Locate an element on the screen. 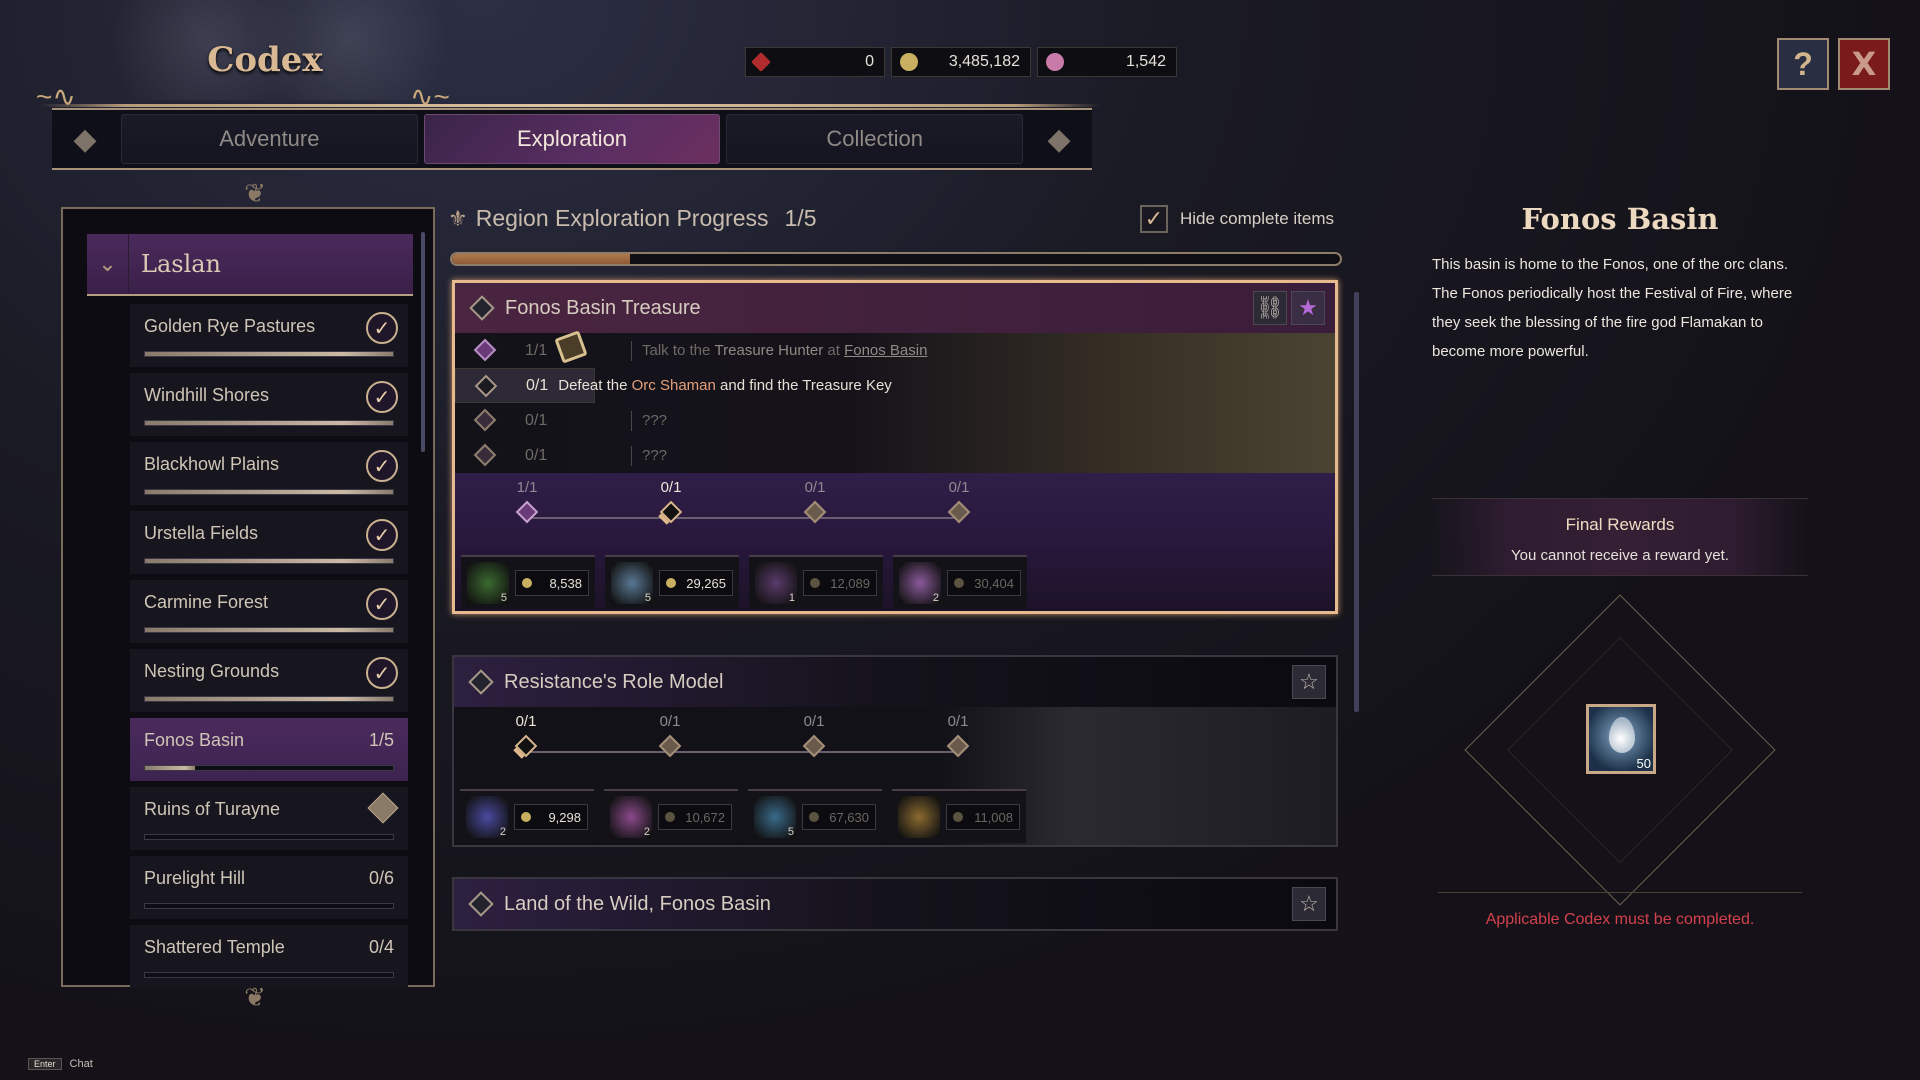 The image size is (1920, 1080). sidebar-item-count: 0/4 is located at coordinates (381, 947).